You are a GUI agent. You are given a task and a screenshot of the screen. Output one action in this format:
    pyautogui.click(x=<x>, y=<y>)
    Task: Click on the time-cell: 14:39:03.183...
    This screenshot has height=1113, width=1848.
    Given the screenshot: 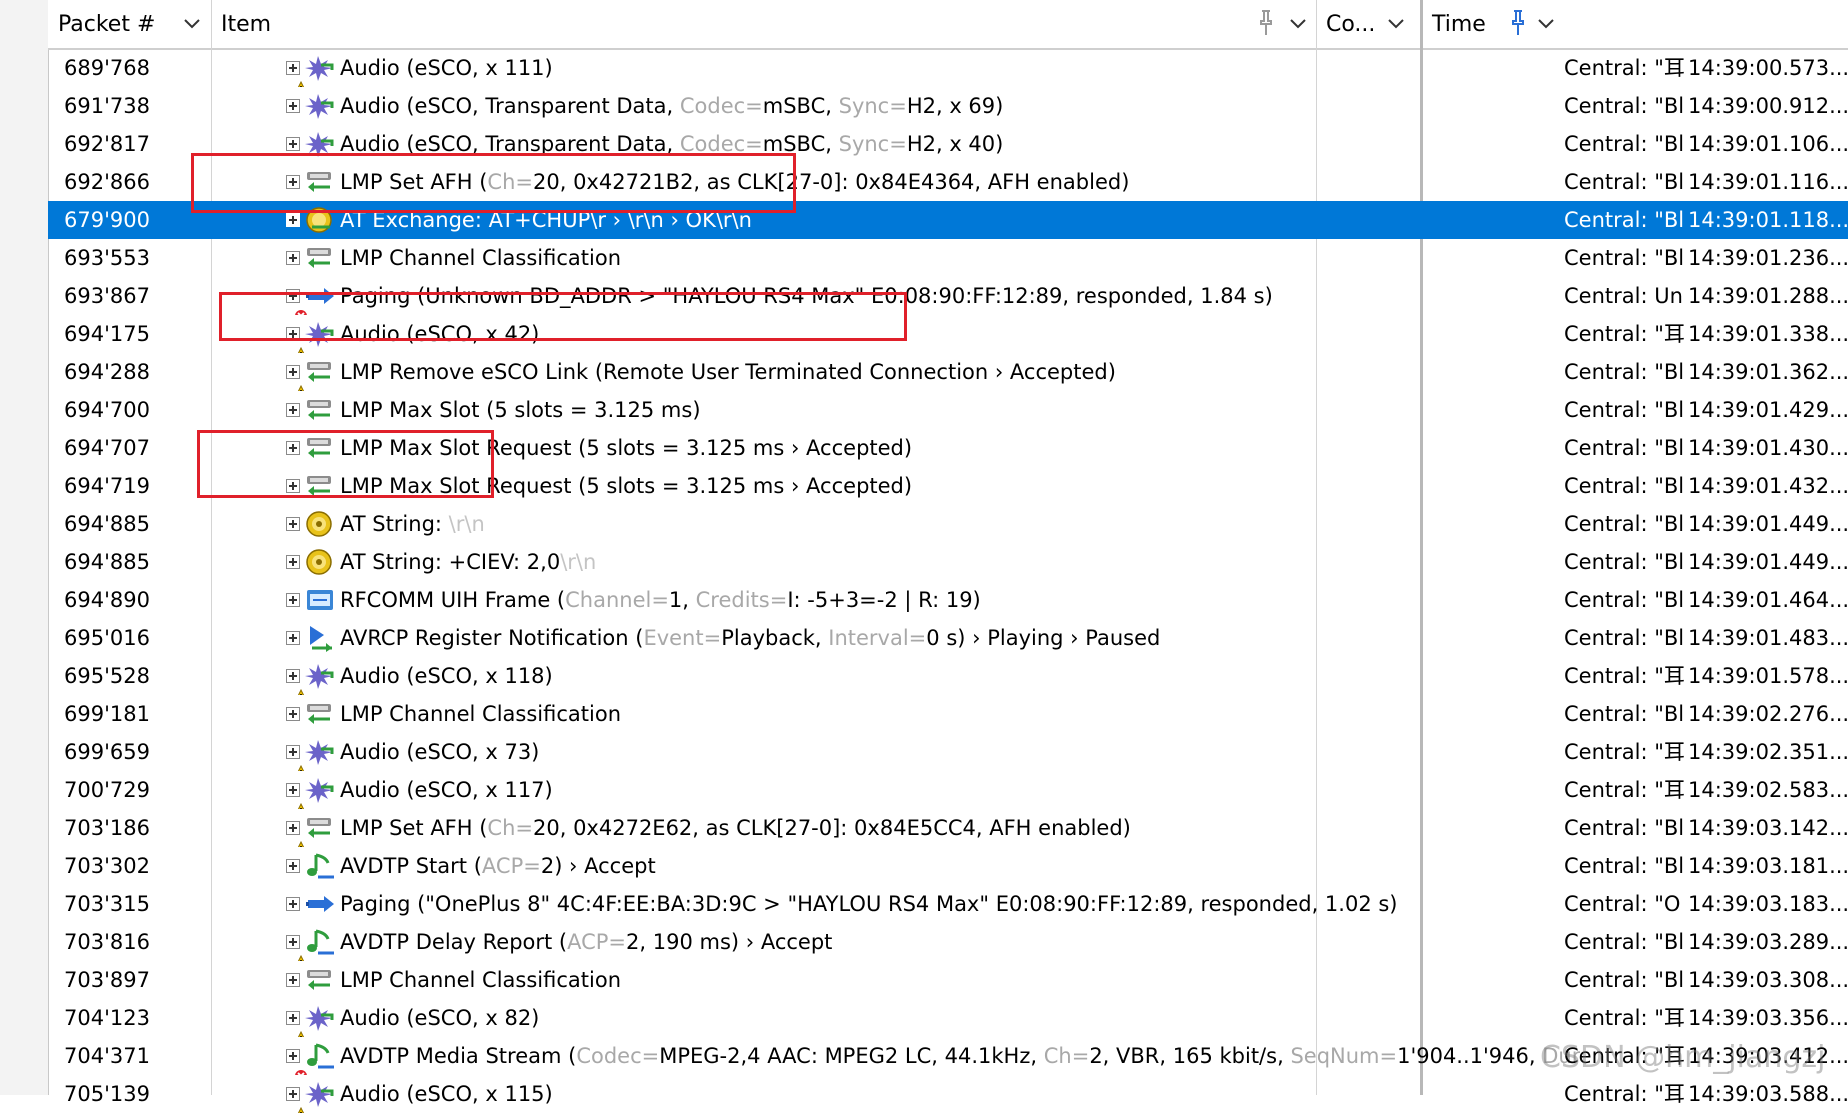 What is the action you would take?
    pyautogui.click(x=1768, y=904)
    